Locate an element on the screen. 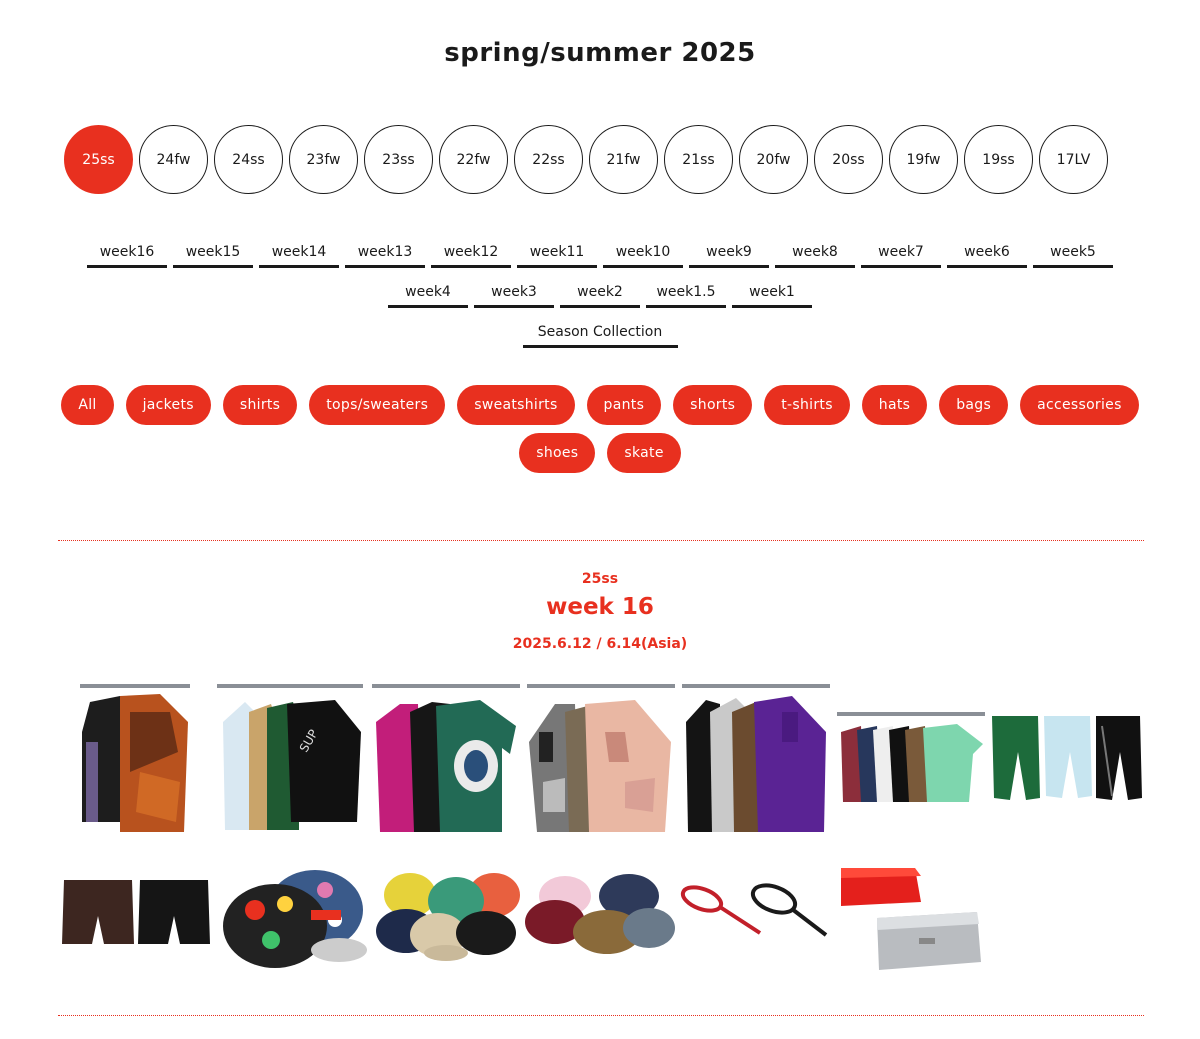 The image size is (1200, 1039). category-pants: pants is located at coordinates (624, 405).